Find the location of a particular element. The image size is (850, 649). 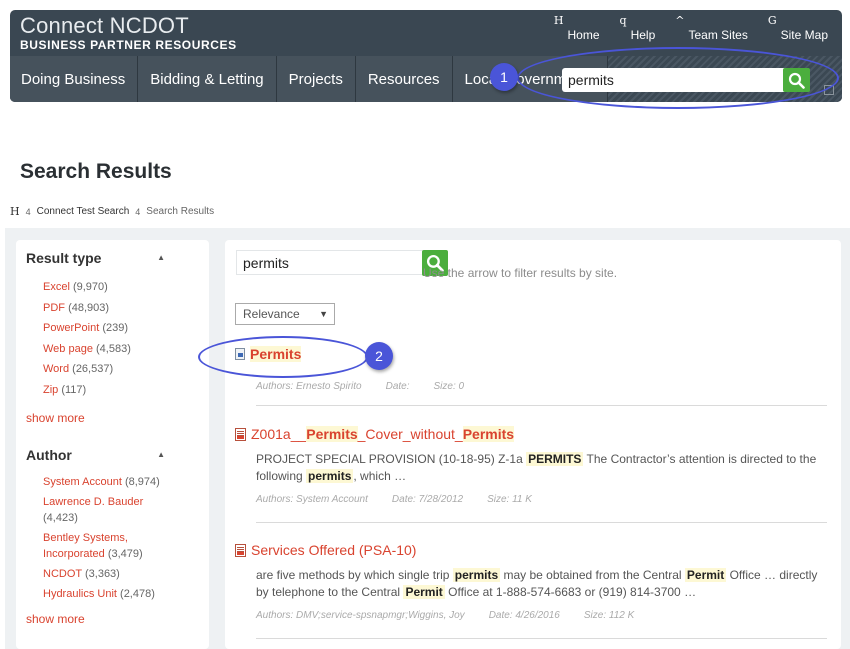

result-size: Size: 112 K is located at coordinates (609, 615).